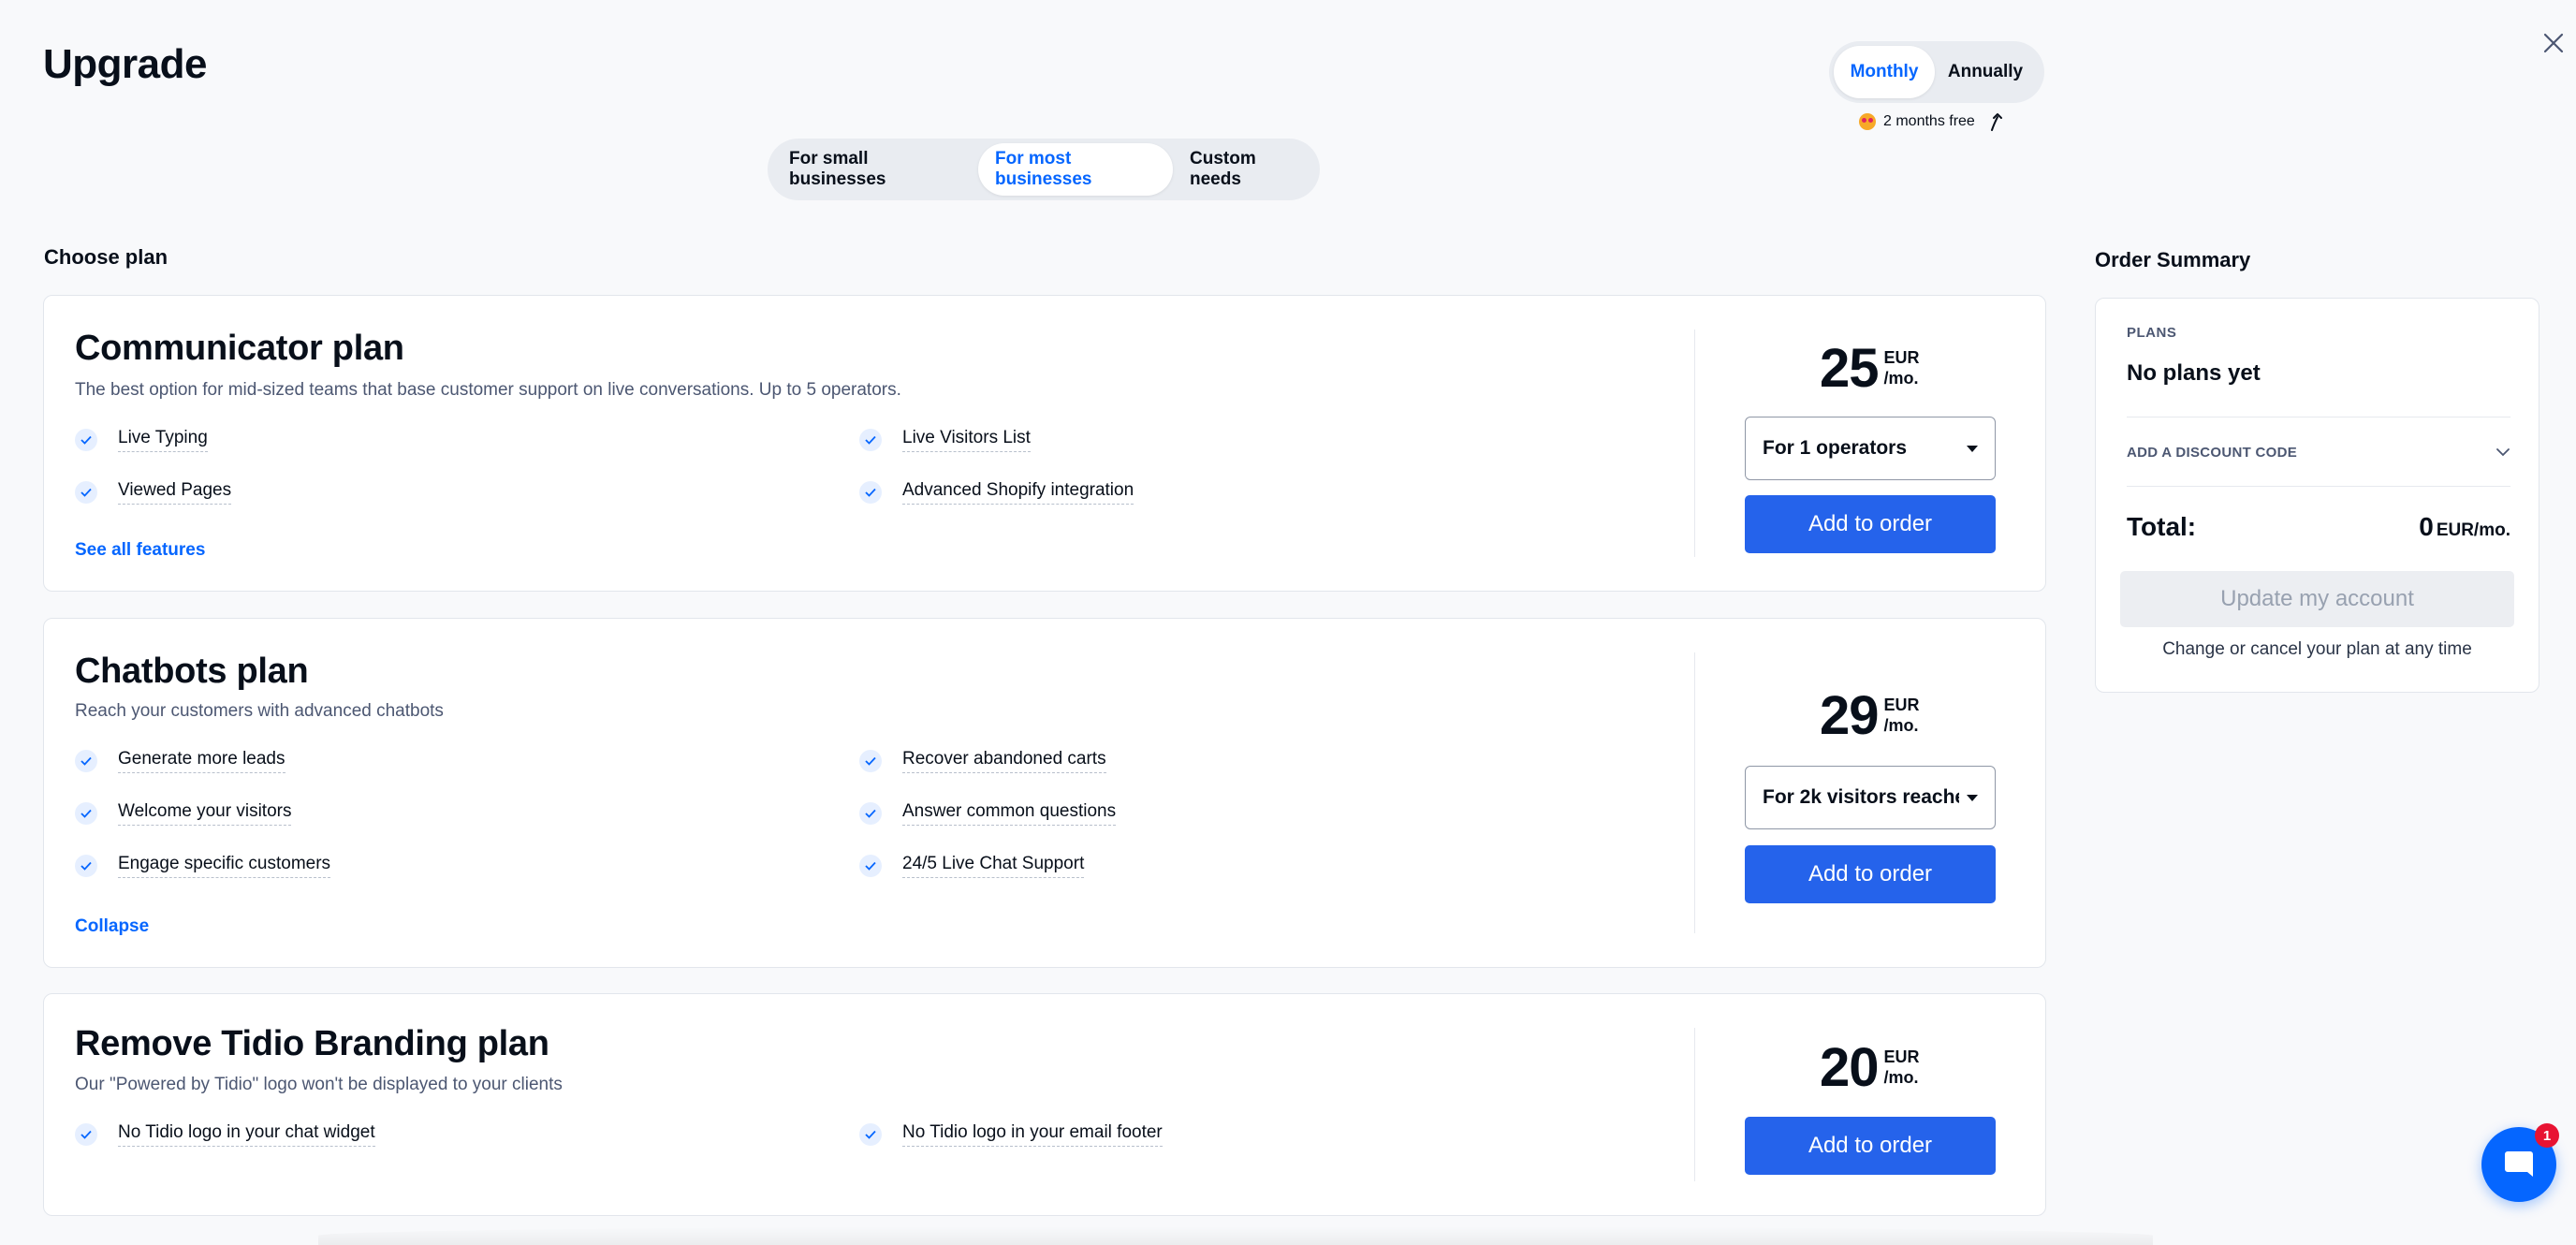  Describe the element at coordinates (2317, 599) in the screenshot. I see `update-account-button: Update my account` at that location.